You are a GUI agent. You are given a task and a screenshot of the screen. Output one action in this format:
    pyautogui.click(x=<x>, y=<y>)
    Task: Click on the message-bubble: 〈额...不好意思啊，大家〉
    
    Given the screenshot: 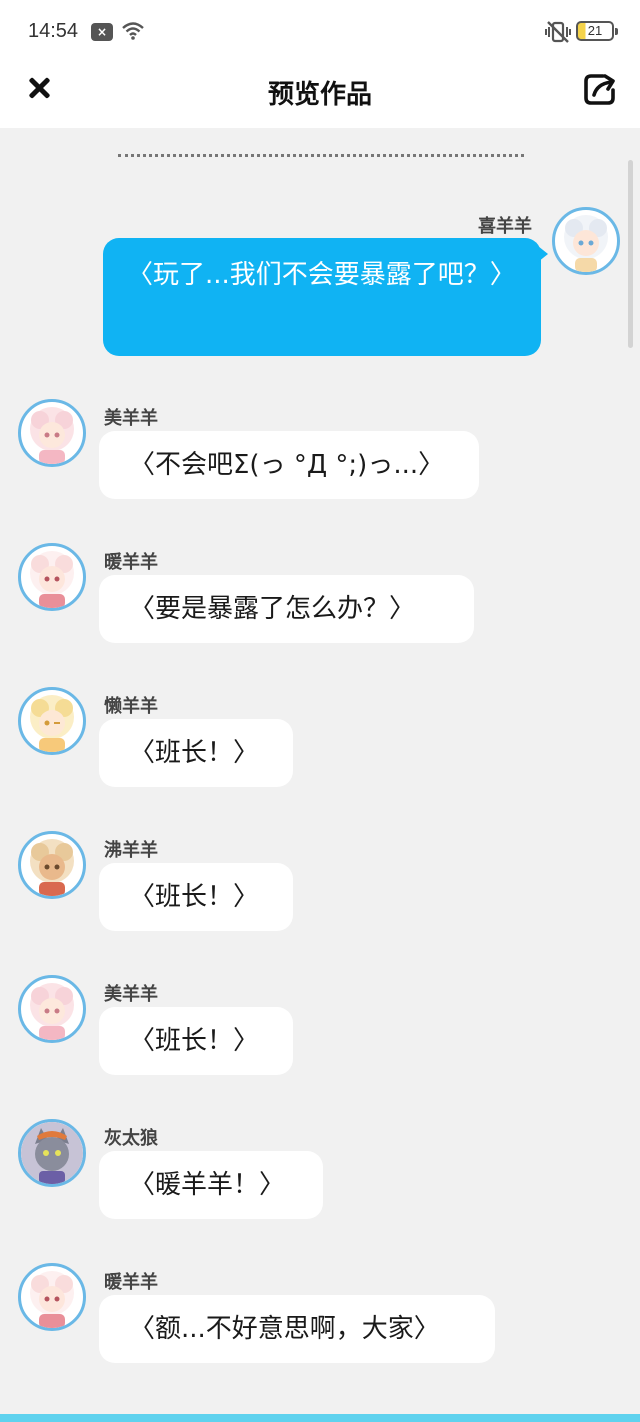 What is the action you would take?
    pyautogui.click(x=297, y=1329)
    